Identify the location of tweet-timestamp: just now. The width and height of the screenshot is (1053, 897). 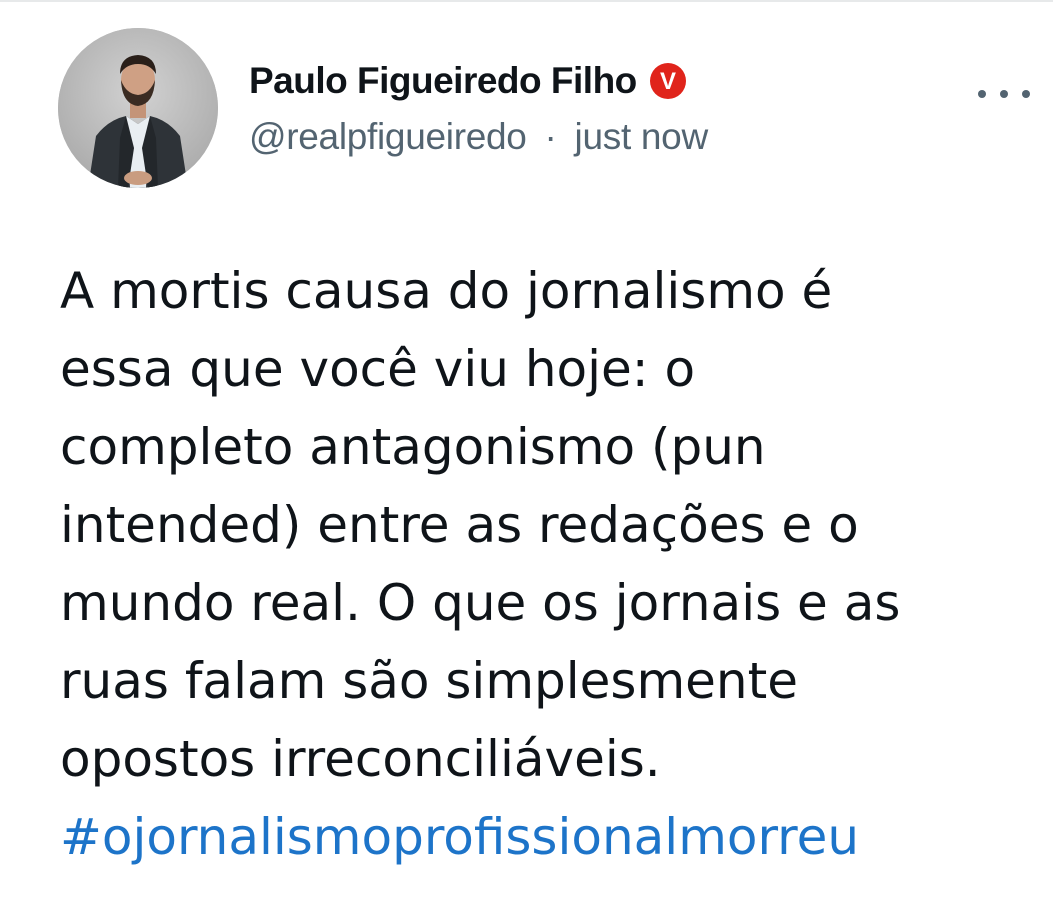
(642, 136).